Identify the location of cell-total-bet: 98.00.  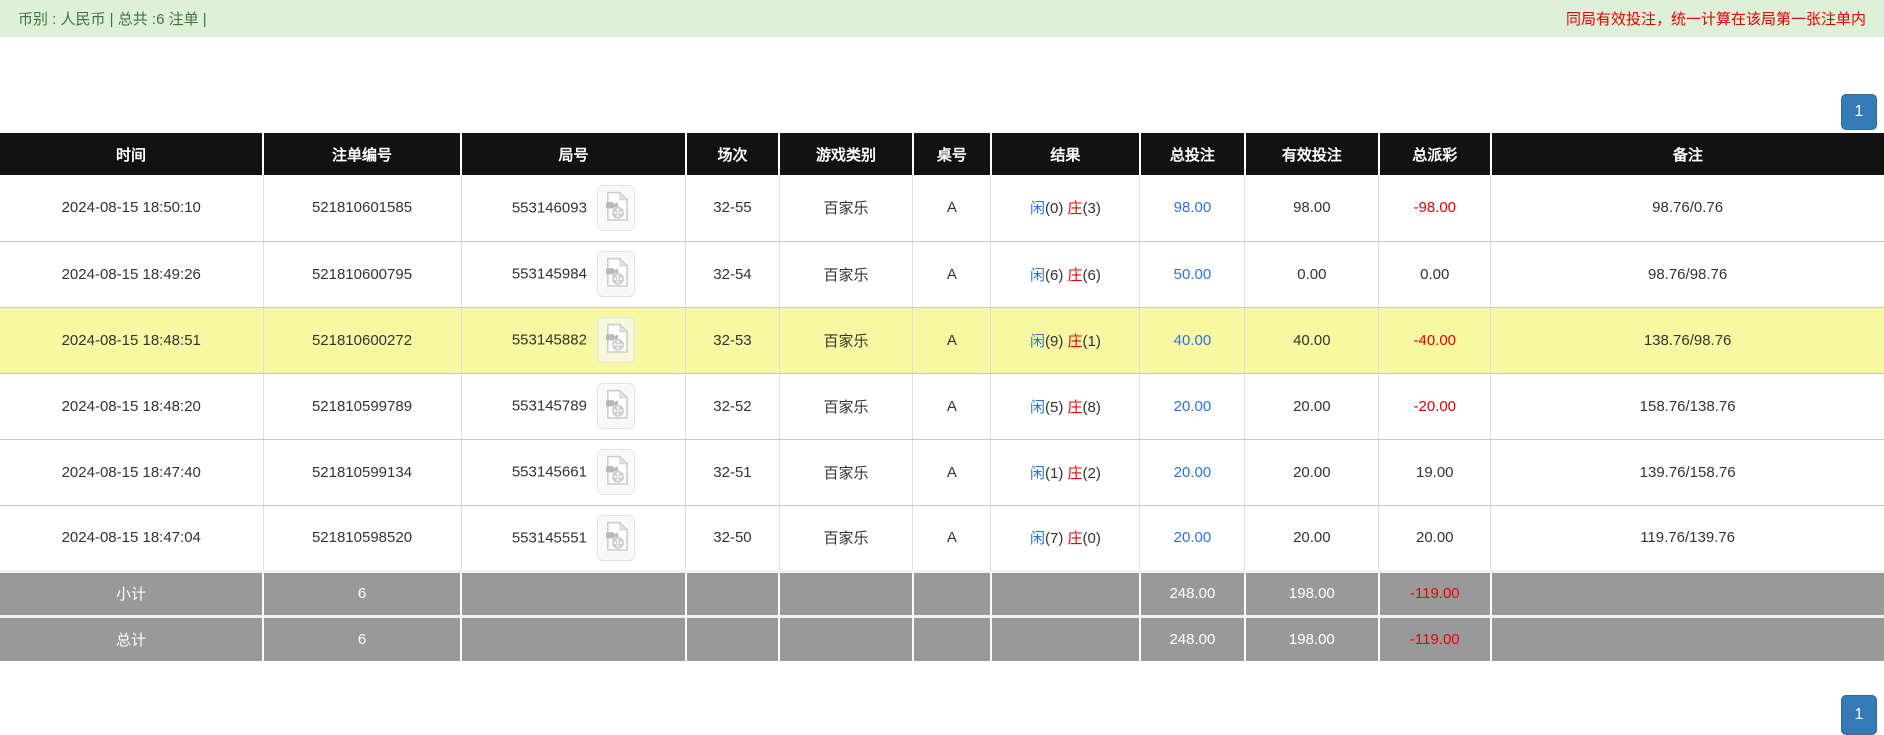
(1192, 208).